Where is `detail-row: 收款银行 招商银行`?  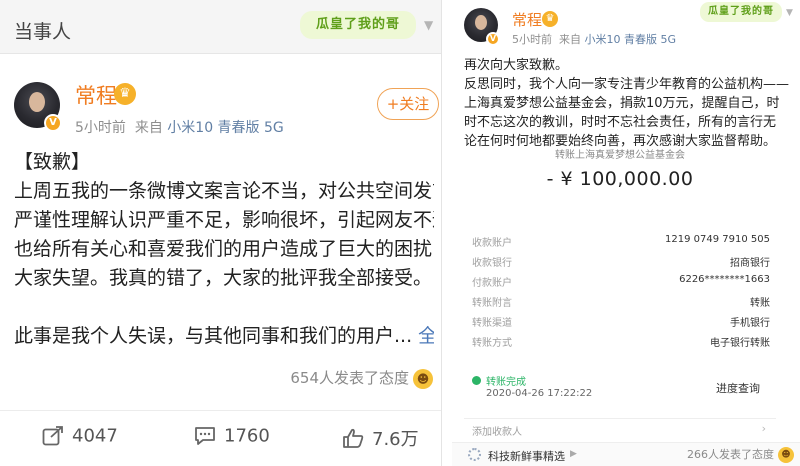 detail-row: 收款银行 招商银行 is located at coordinates (620, 260).